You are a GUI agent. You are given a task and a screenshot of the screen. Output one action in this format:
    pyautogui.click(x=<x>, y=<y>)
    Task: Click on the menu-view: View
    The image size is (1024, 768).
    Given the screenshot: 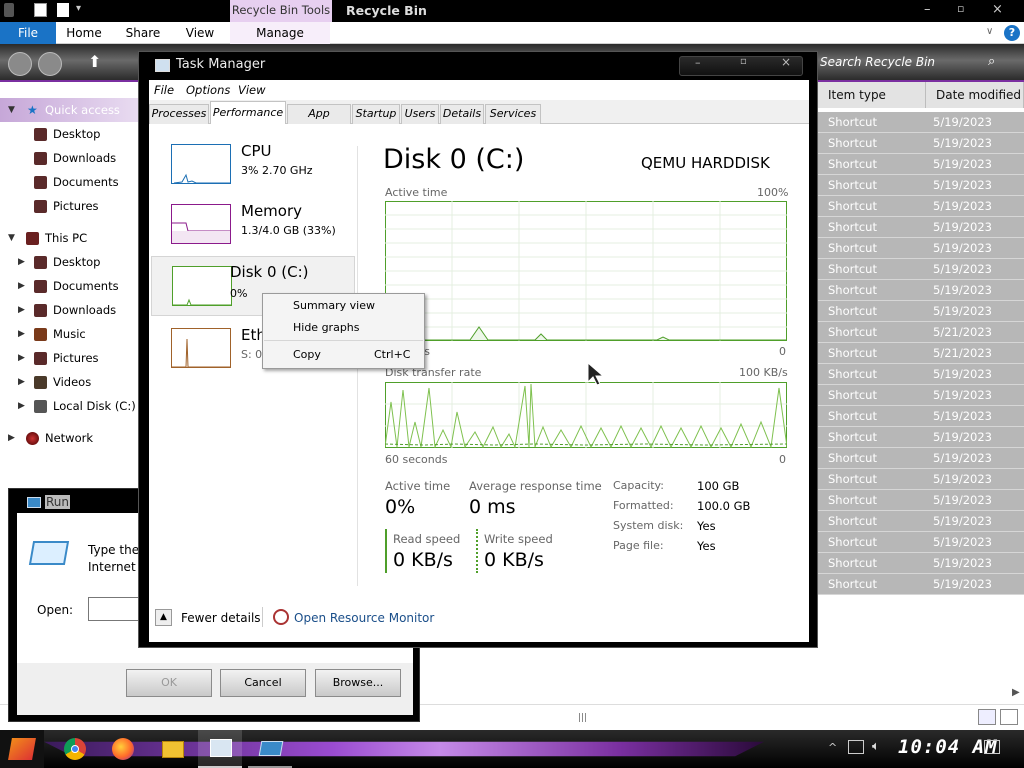 What is the action you would take?
    pyautogui.click(x=252, y=90)
    